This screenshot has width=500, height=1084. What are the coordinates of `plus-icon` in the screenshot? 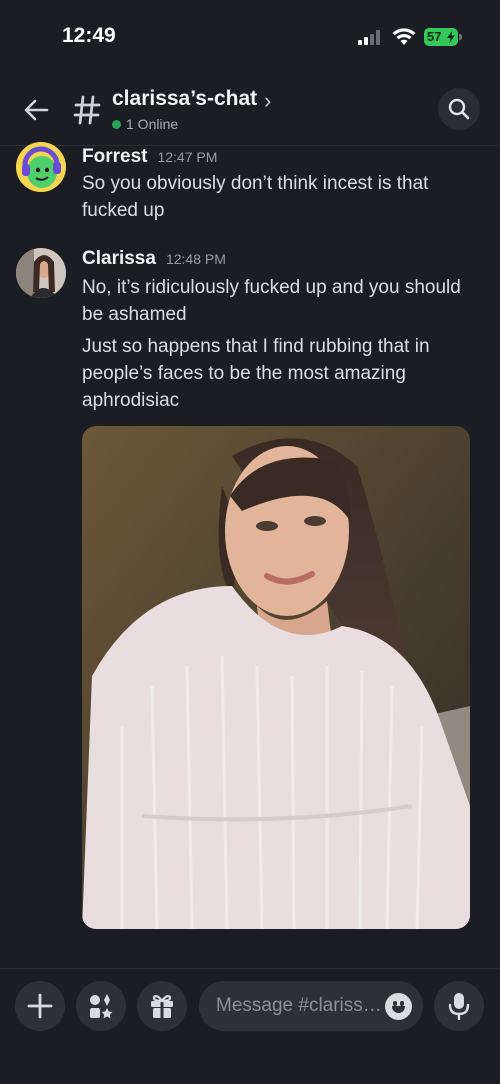 It's located at (40, 1006).